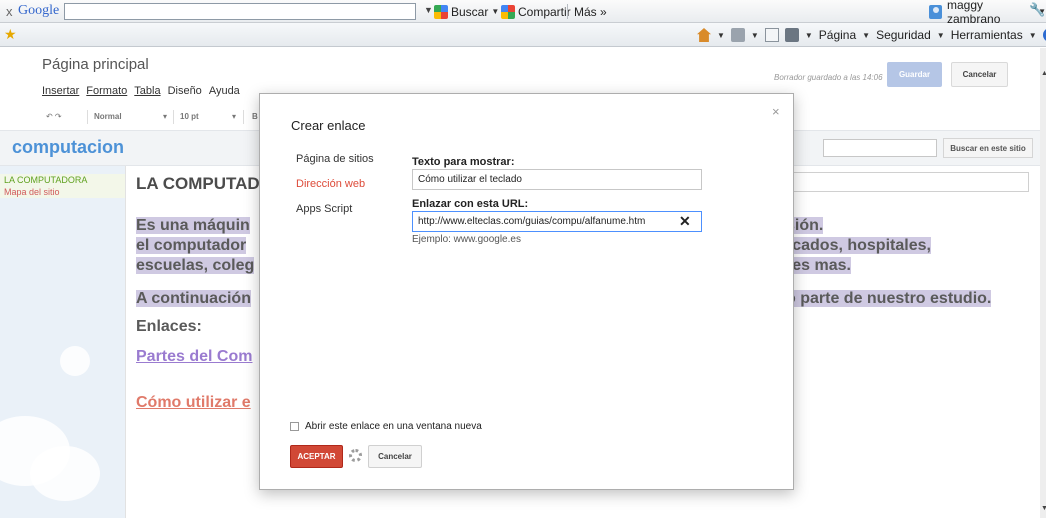 This screenshot has height=518, width=1046. What do you see at coordinates (1043, 73) in the screenshot?
I see `scroll-up-icon: ▲` at bounding box center [1043, 73].